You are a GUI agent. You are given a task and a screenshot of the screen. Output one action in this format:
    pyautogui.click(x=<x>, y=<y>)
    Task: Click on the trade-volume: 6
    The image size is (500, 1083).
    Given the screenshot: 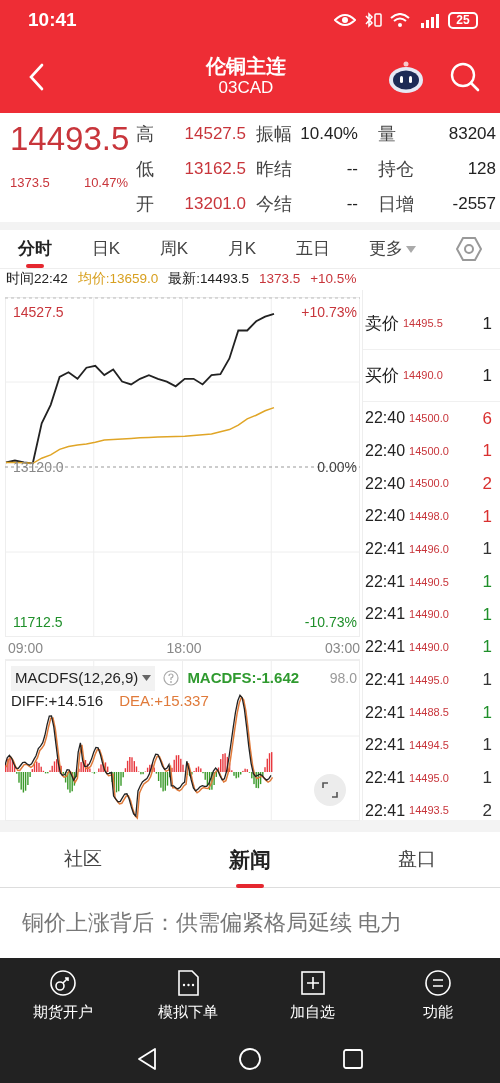 What is the action you would take?
    pyautogui.click(x=487, y=418)
    